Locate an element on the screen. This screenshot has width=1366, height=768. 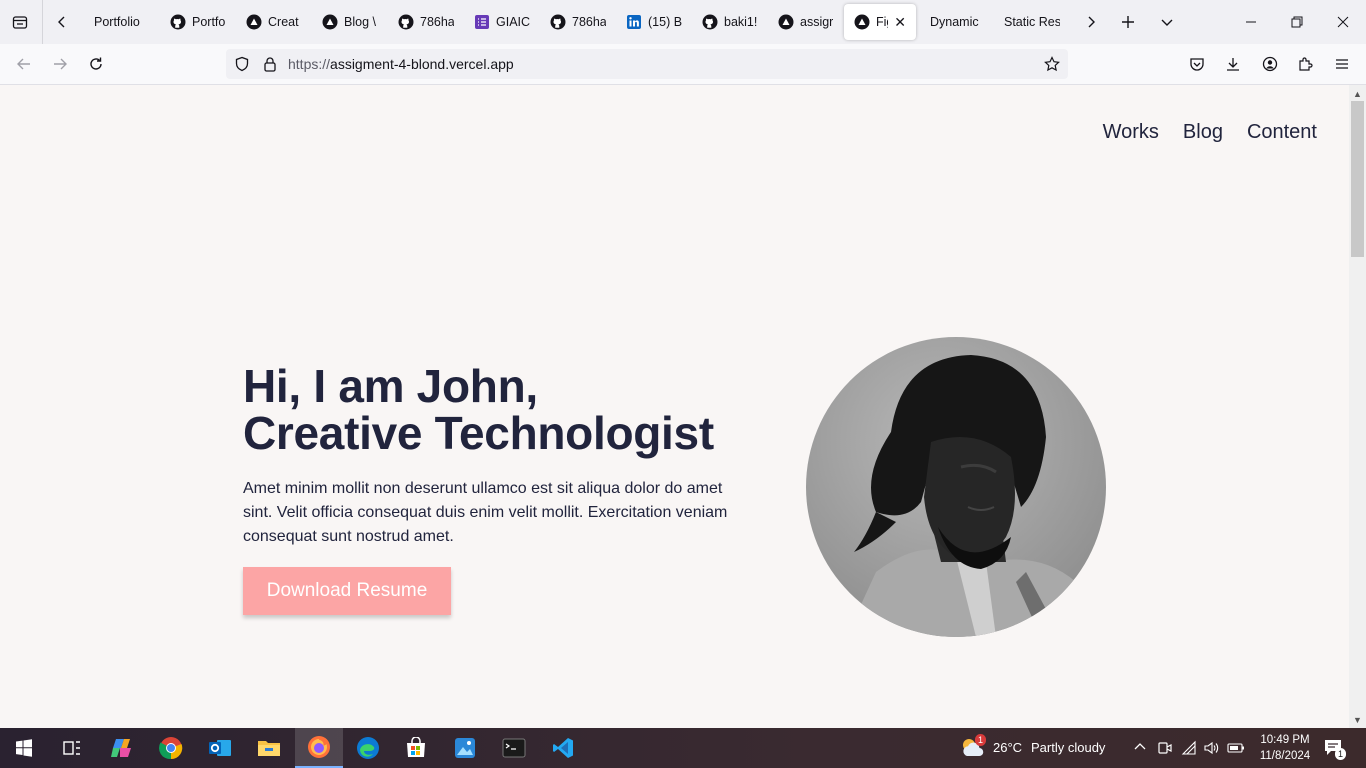
tab-github-portfolio: Portfo is located at coordinates (198, 22).